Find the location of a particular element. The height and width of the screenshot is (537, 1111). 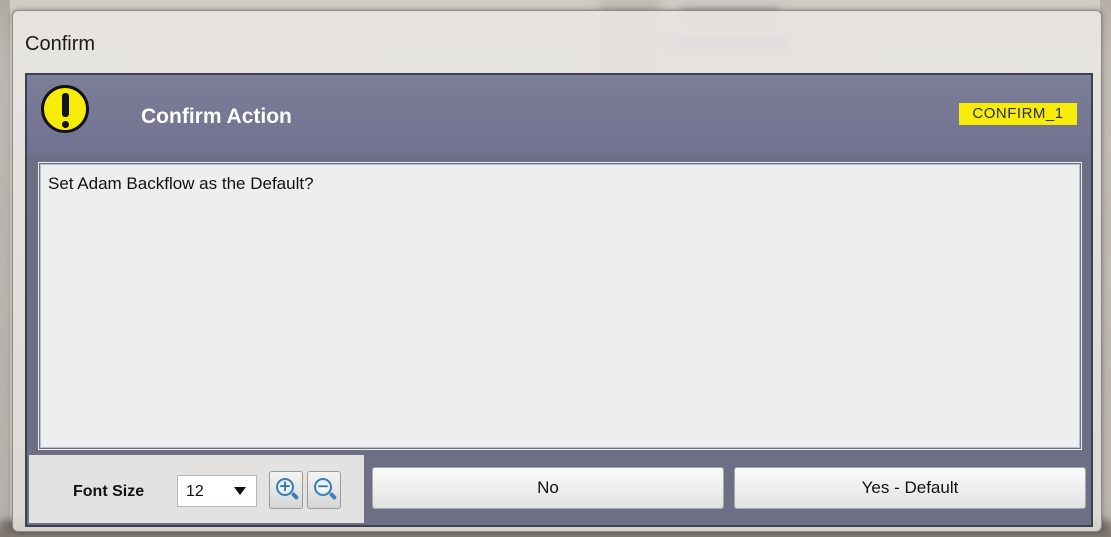

font-size-panel: Font Size 12 + − is located at coordinates (196, 489).